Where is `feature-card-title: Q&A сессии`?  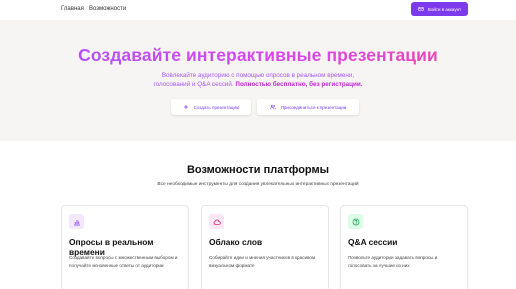 feature-card-title: Q&A сессии is located at coordinates (373, 242).